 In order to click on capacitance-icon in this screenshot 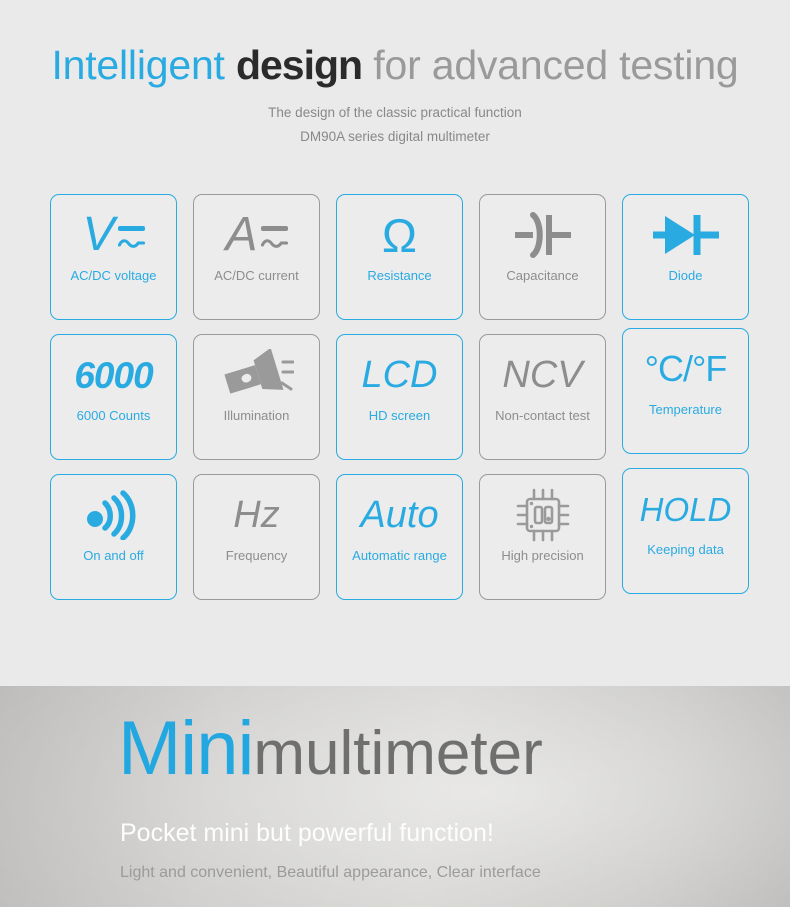, I will do `click(542, 232)`.